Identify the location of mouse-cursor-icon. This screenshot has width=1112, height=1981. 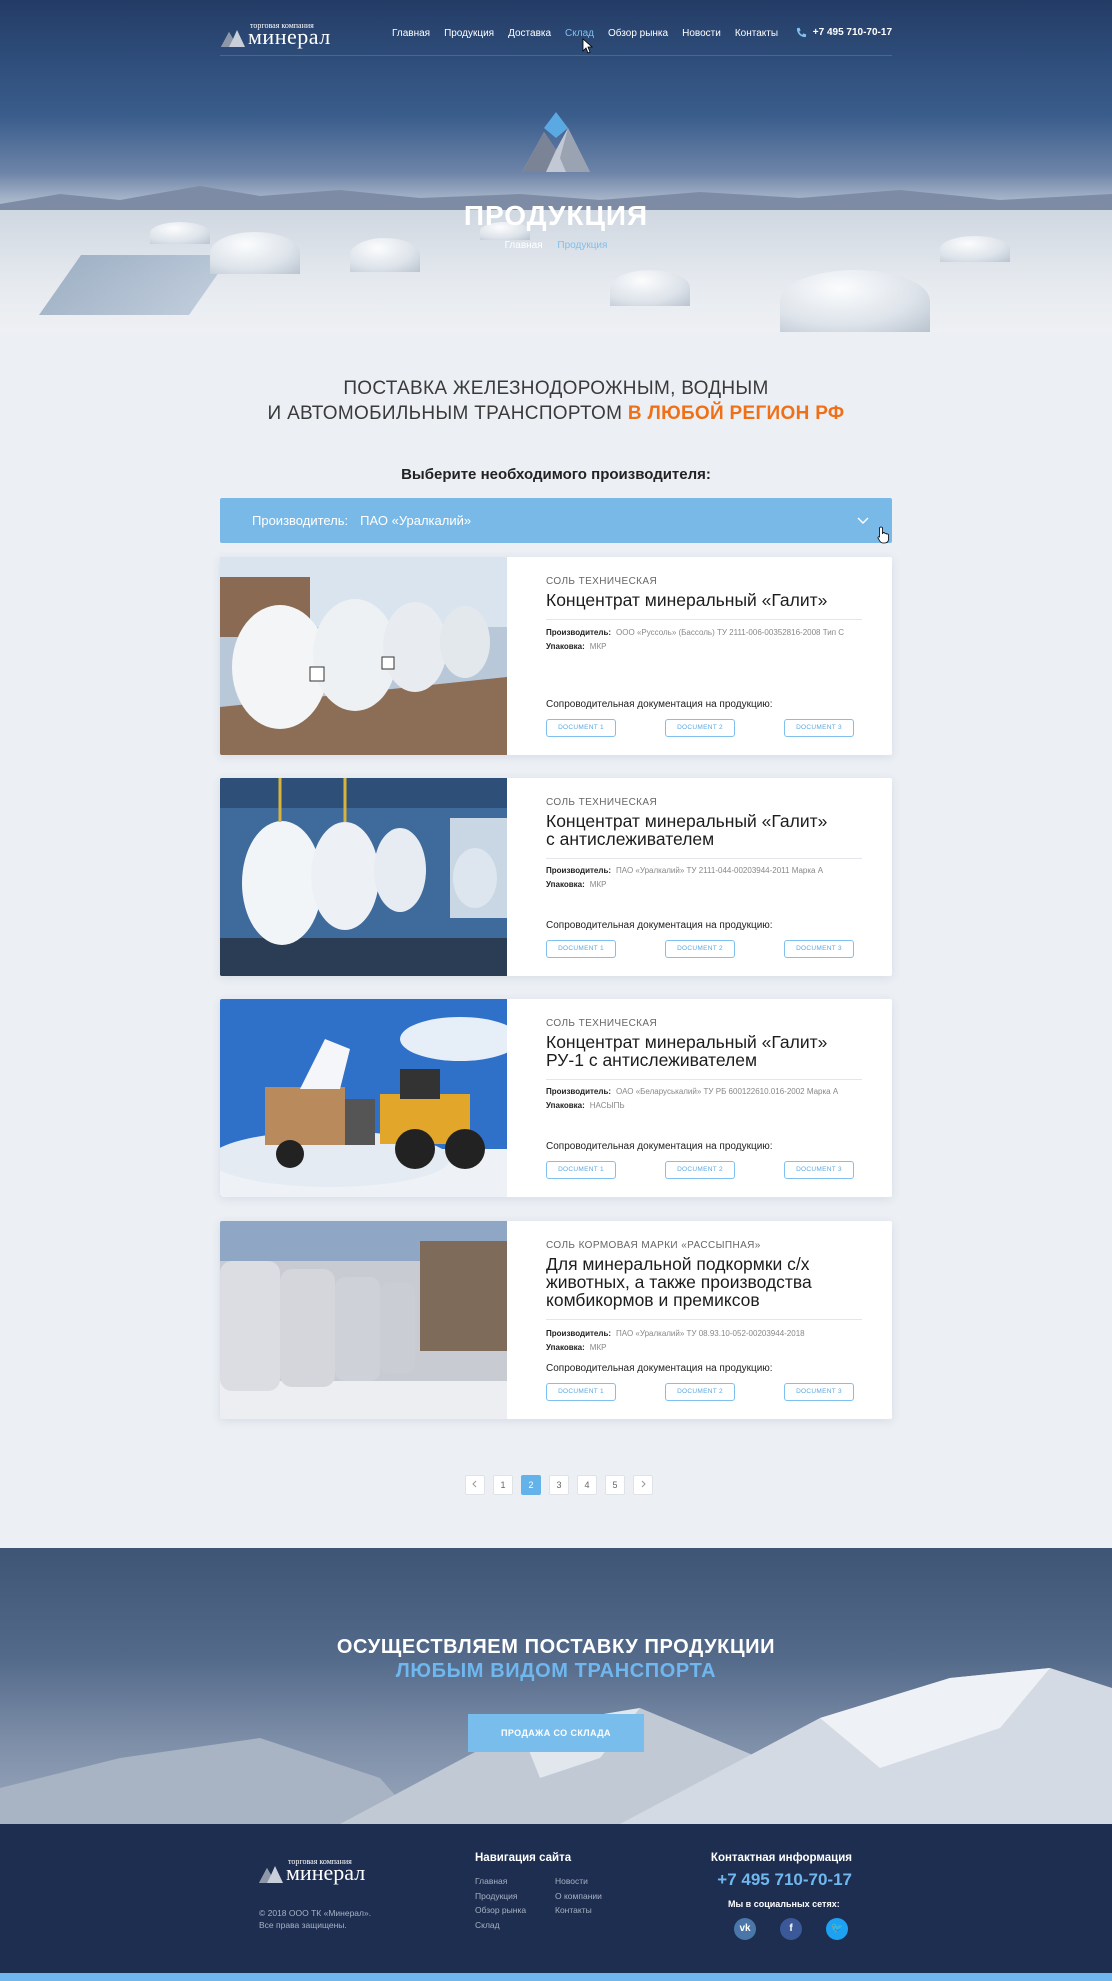
(588, 46).